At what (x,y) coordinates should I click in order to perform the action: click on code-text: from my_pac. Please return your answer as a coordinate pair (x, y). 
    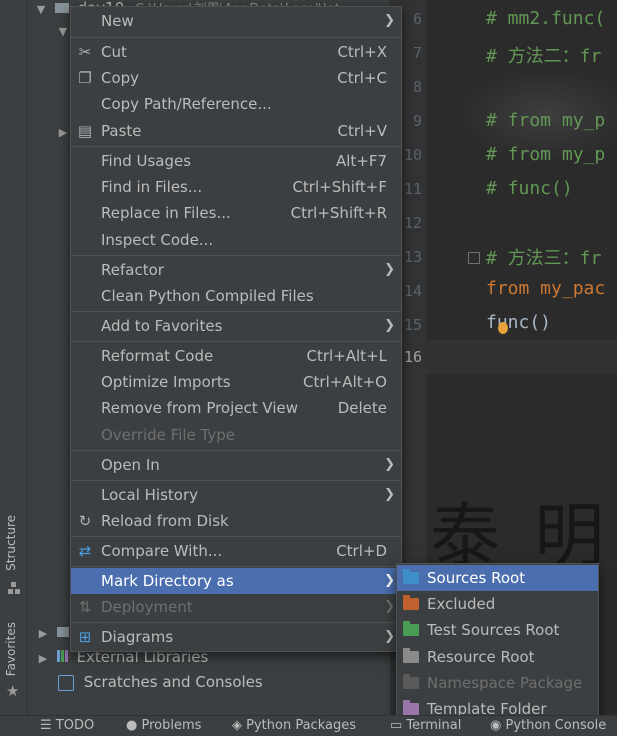
    Looking at the image, I should click on (546, 288).